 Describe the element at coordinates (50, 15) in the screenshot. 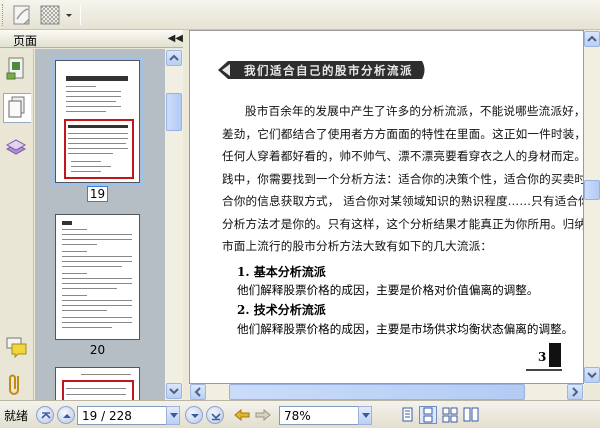

I see `checkerboard-icon` at that location.